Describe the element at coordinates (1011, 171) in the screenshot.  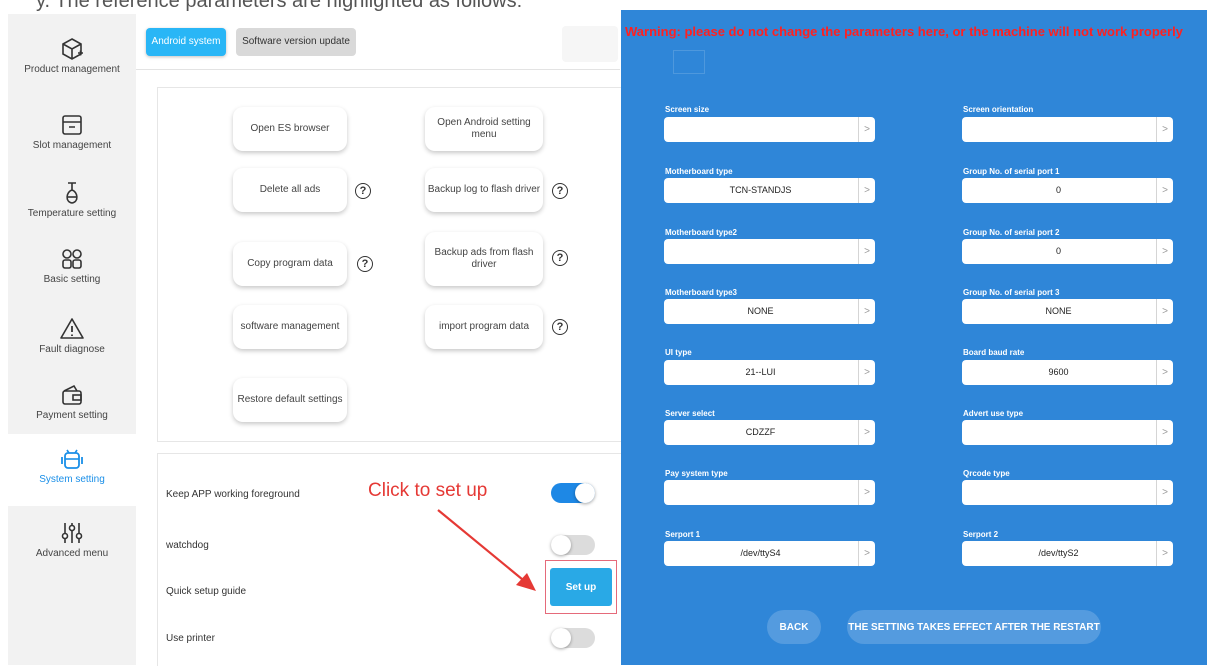
I see `group-port1-label: Group No. of serial port 1` at that location.